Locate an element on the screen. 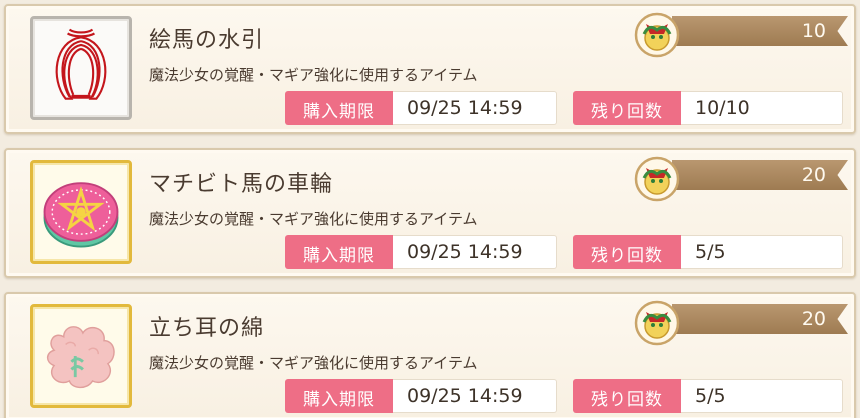 This screenshot has width=860, height=418. red-cord-icon is located at coordinates (81, 64).